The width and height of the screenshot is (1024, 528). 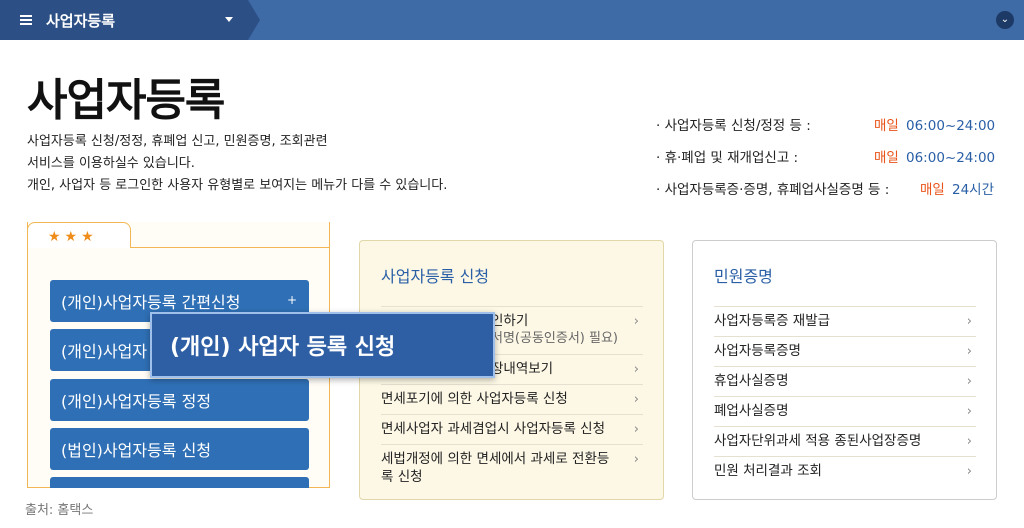 I want to click on chevron-down-circle-icon: ⌄, so click(x=1005, y=20).